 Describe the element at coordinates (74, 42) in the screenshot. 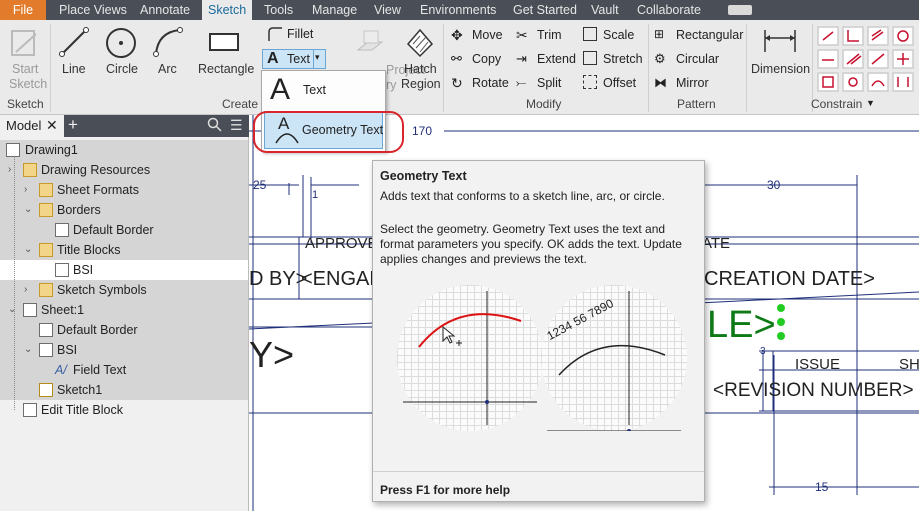

I see `line-icon` at that location.